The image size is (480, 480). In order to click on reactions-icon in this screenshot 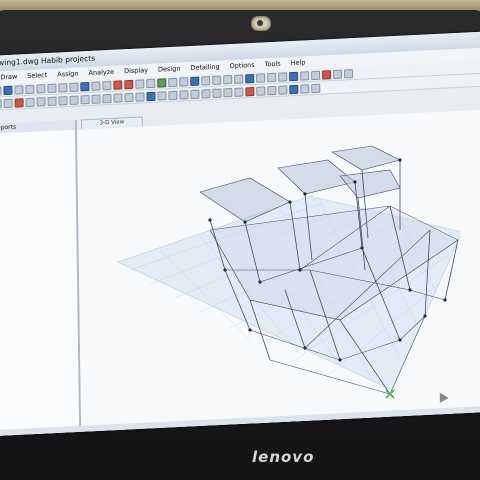, I will do `click(184, 94)`.